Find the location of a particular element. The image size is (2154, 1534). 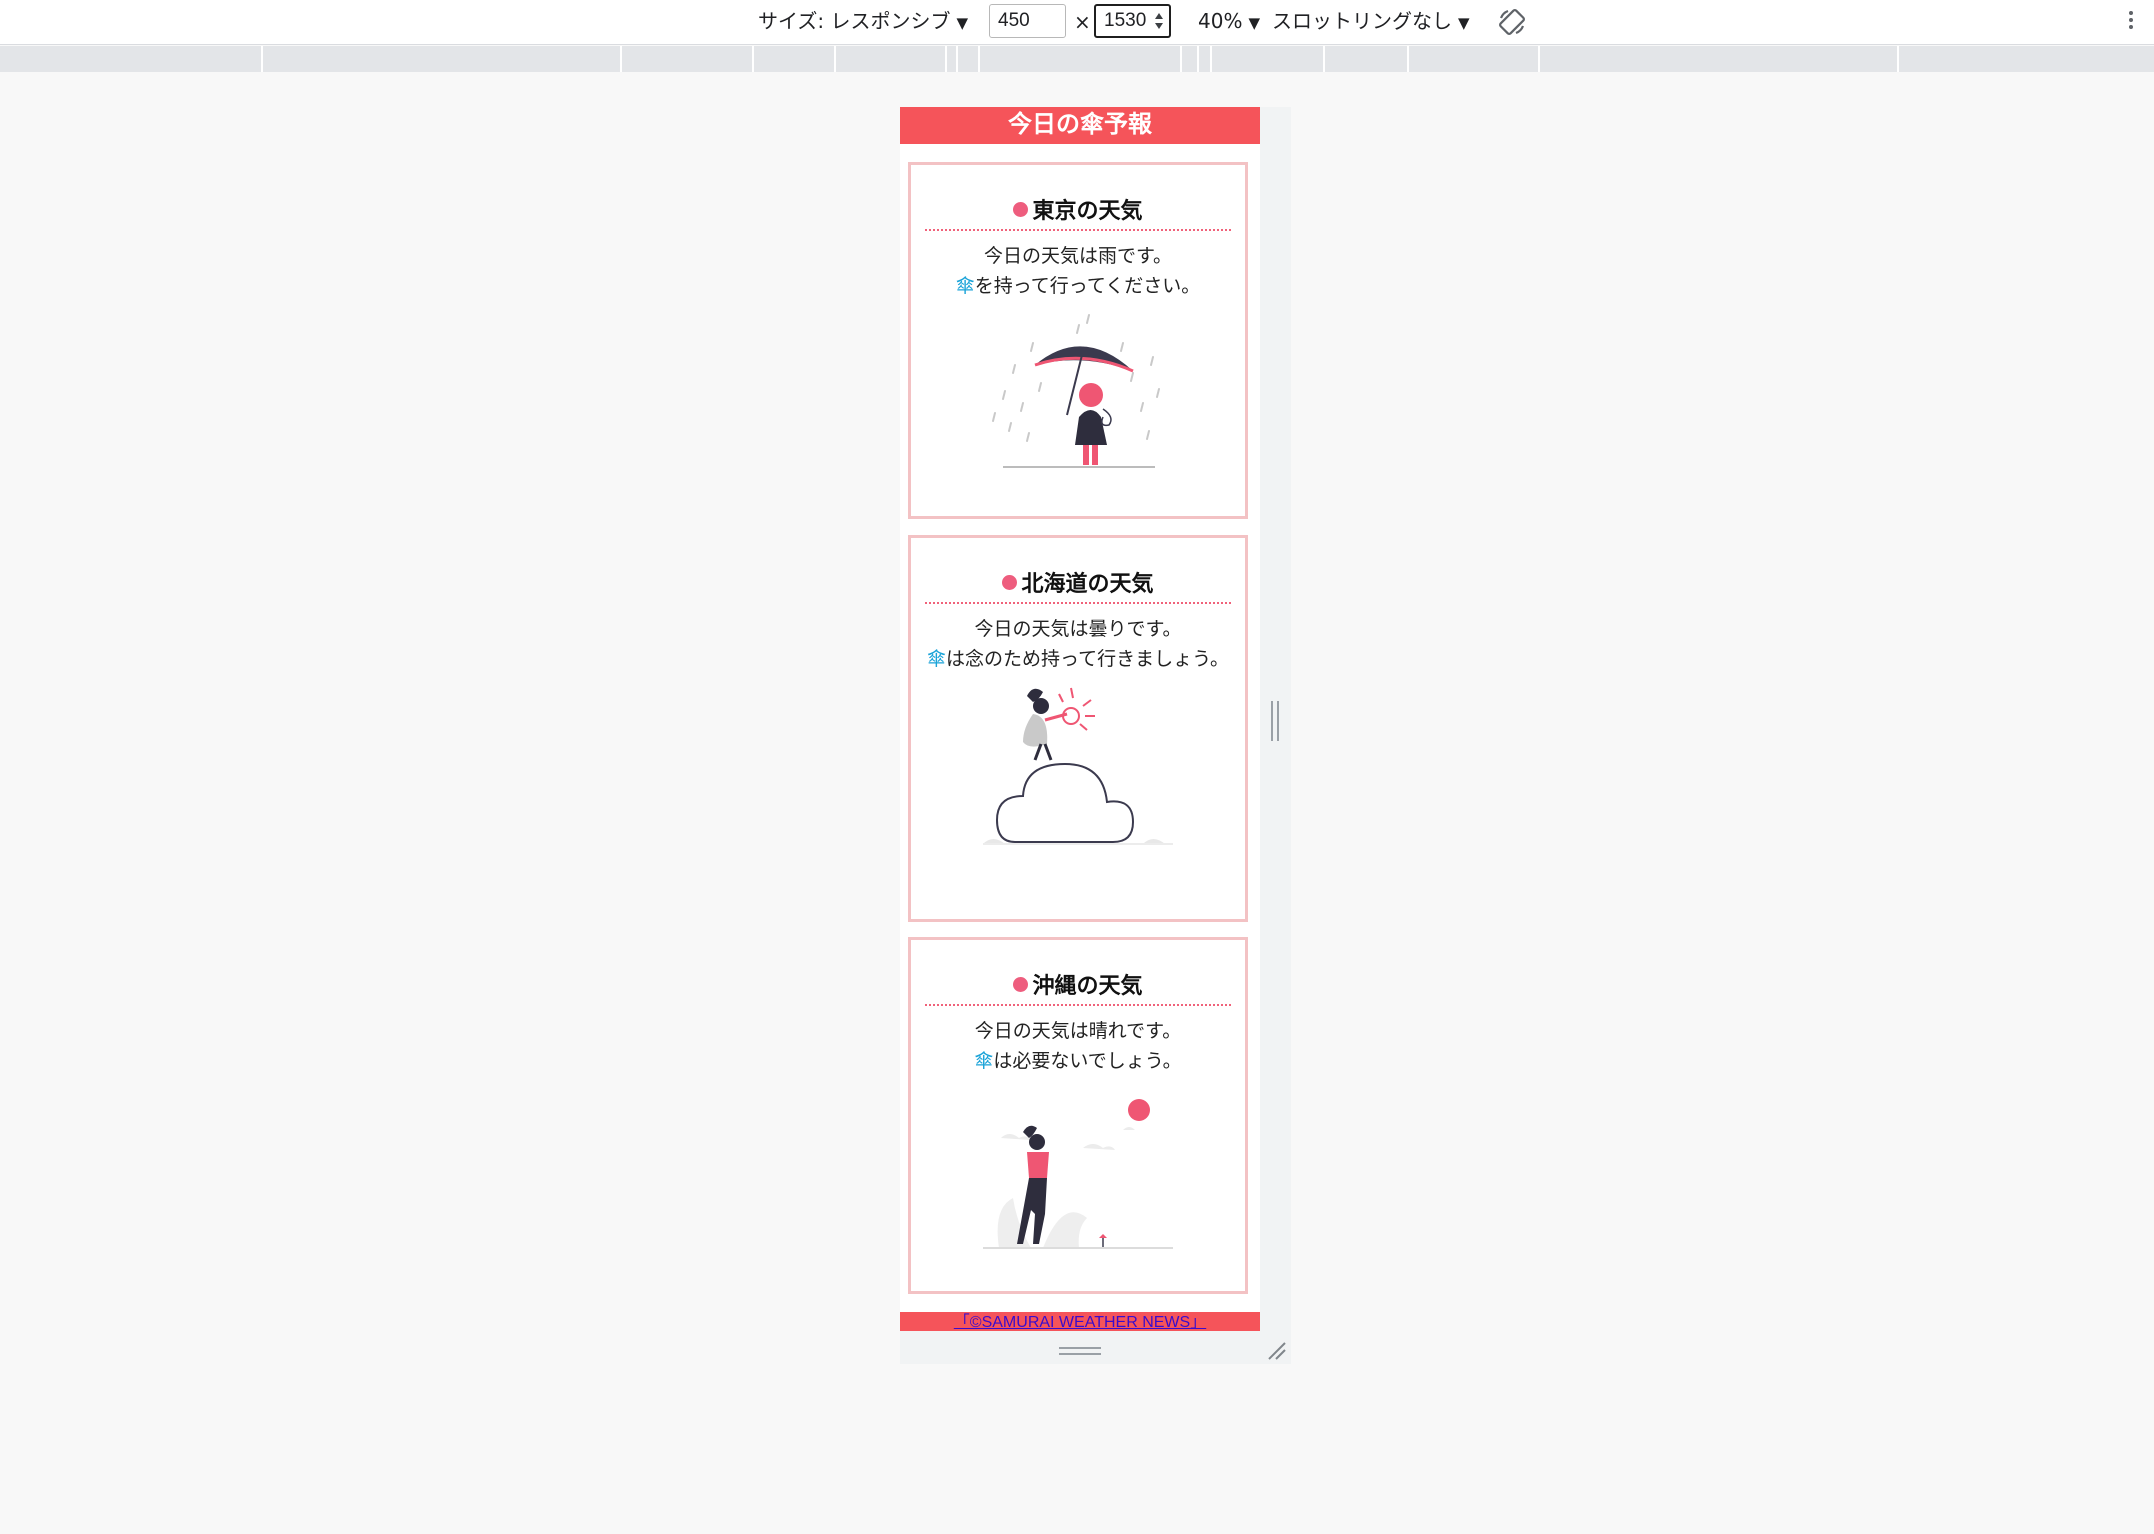

page-footer: 「©SAMURAI WEATHER NEWS」 is located at coordinates (1080, 1321).